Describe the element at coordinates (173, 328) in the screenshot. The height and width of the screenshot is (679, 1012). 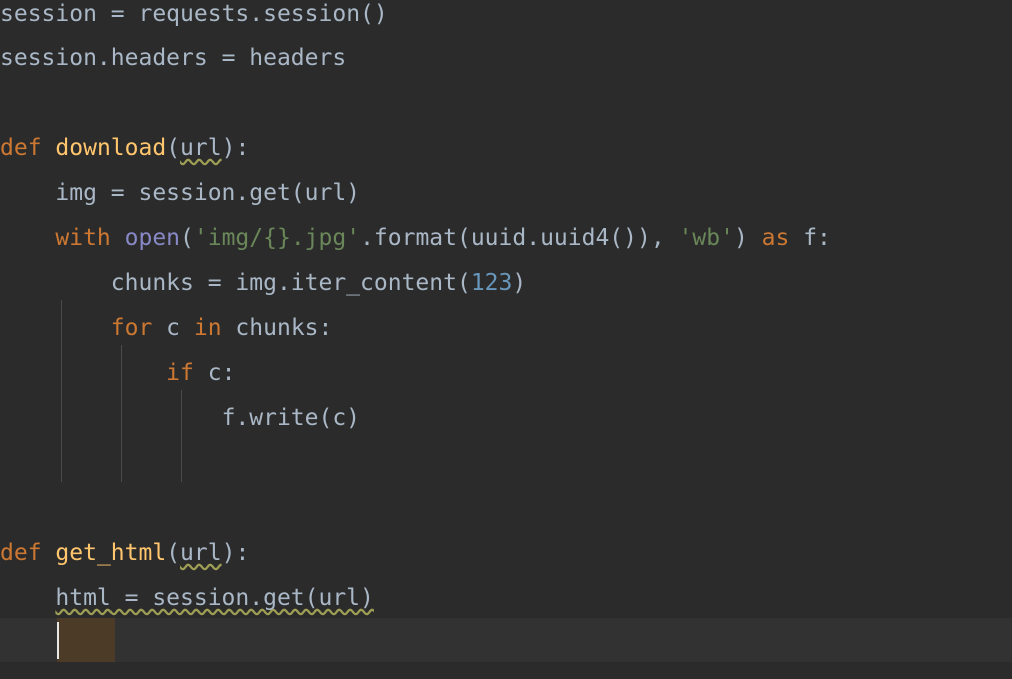
I see `token-loop-variable: c` at that location.